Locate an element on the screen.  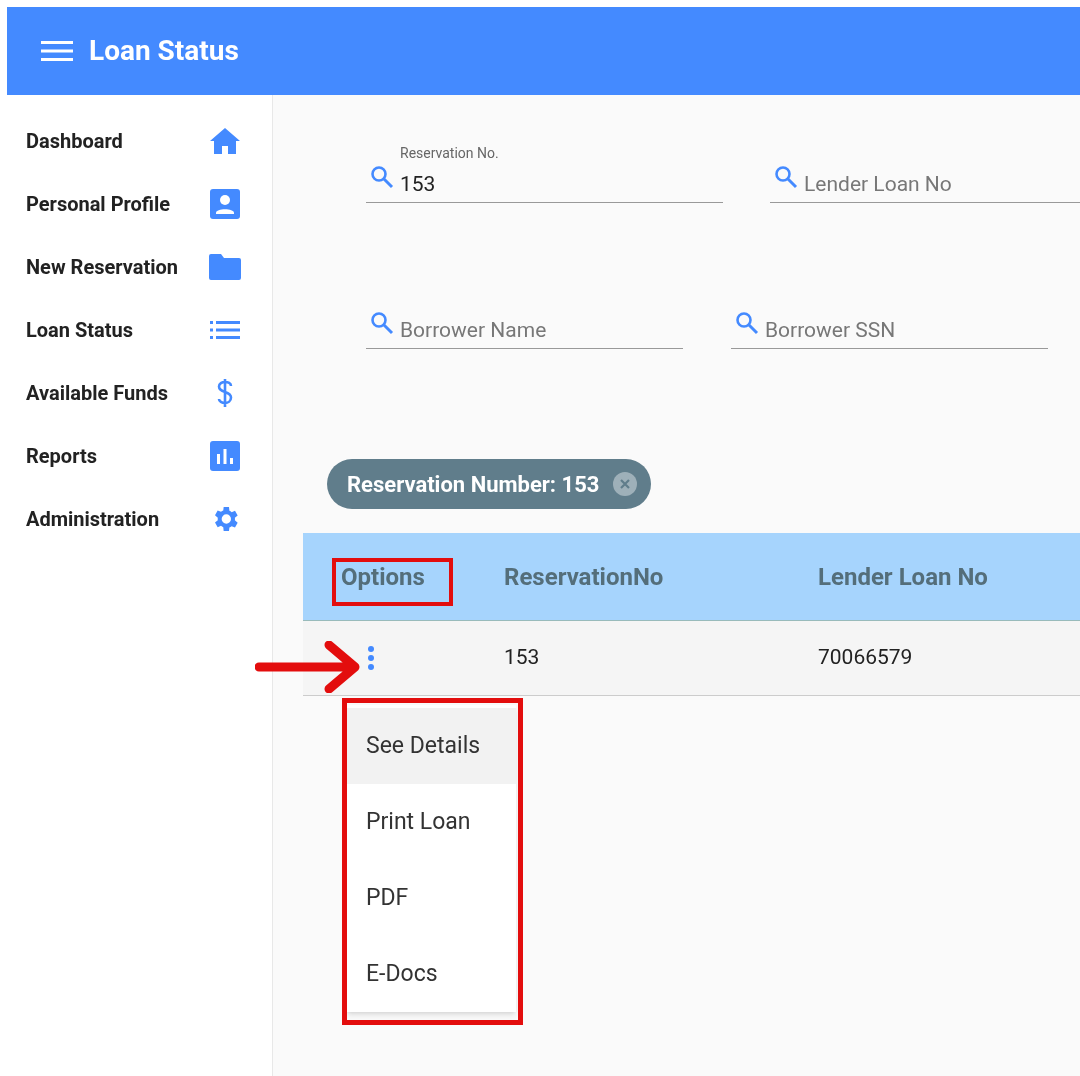
sidebar-item: Dashboard is located at coordinates (74, 140).